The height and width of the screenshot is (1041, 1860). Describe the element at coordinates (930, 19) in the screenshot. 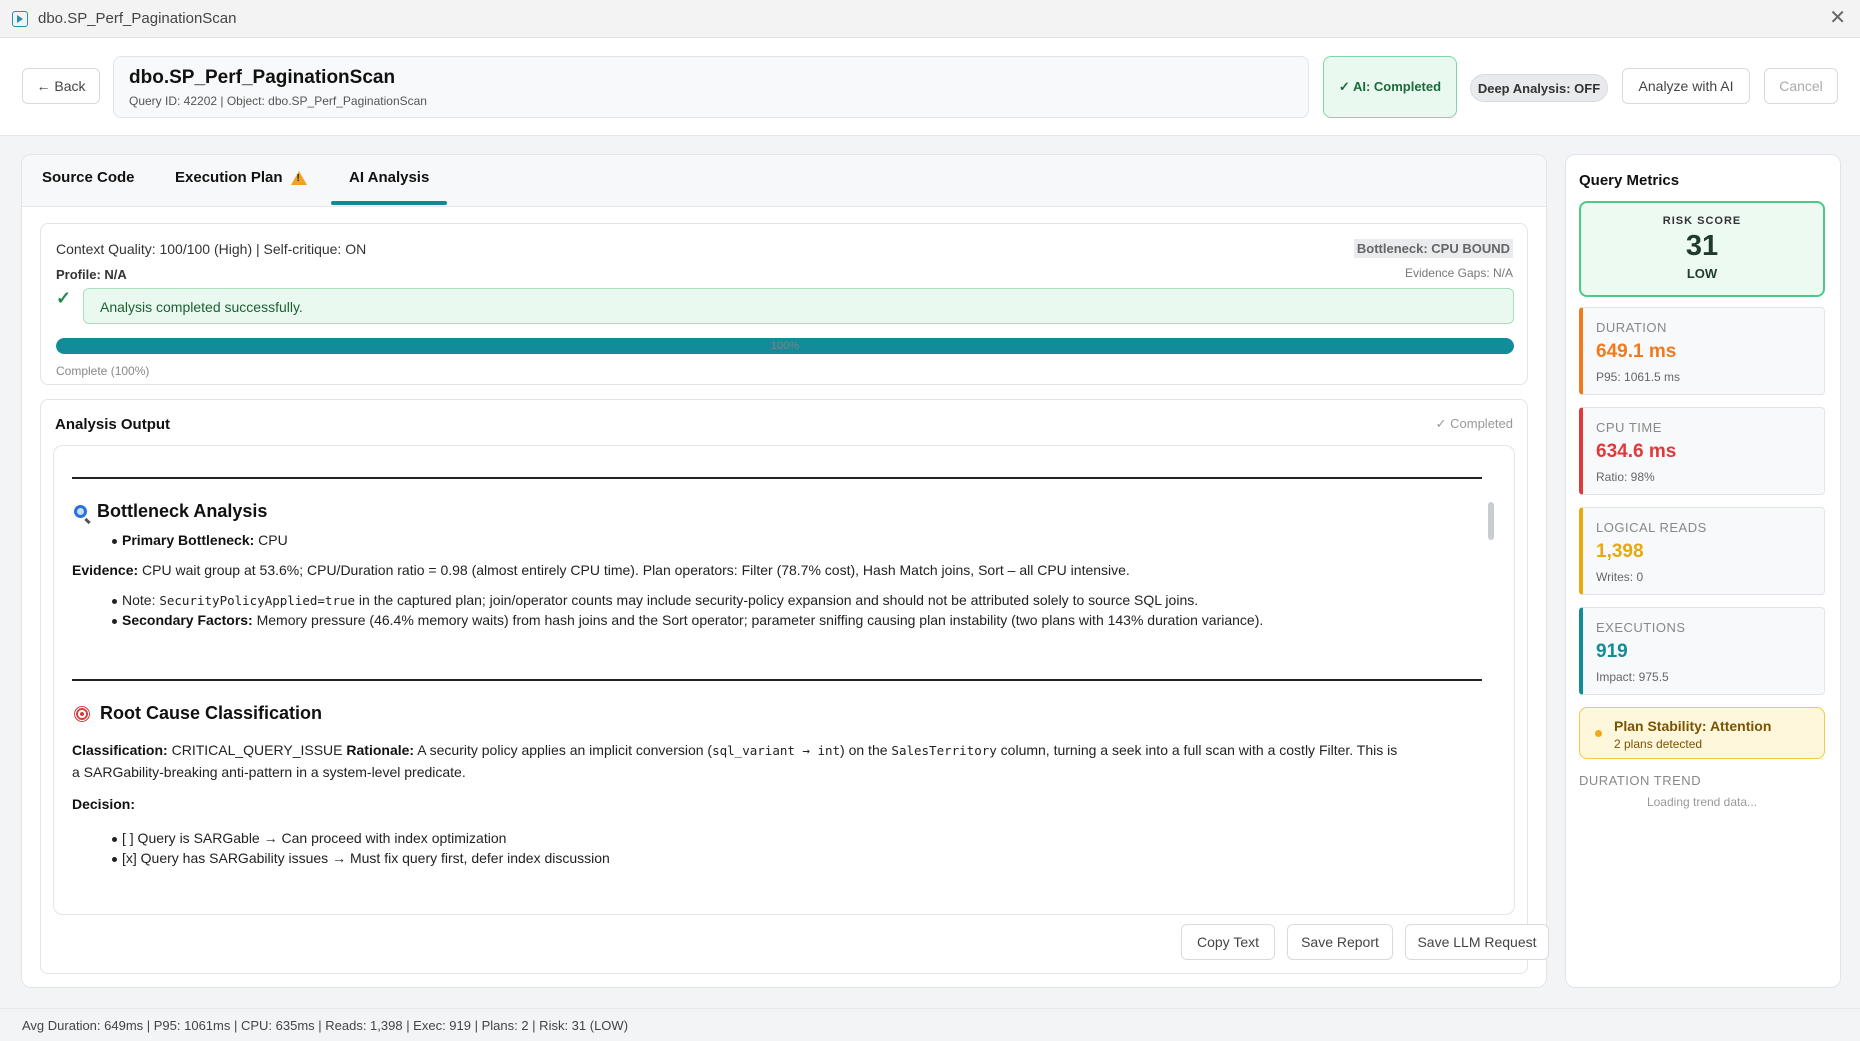

I see `window-titlebar: dbo.SP_Perf_PaginationScan ✕` at that location.